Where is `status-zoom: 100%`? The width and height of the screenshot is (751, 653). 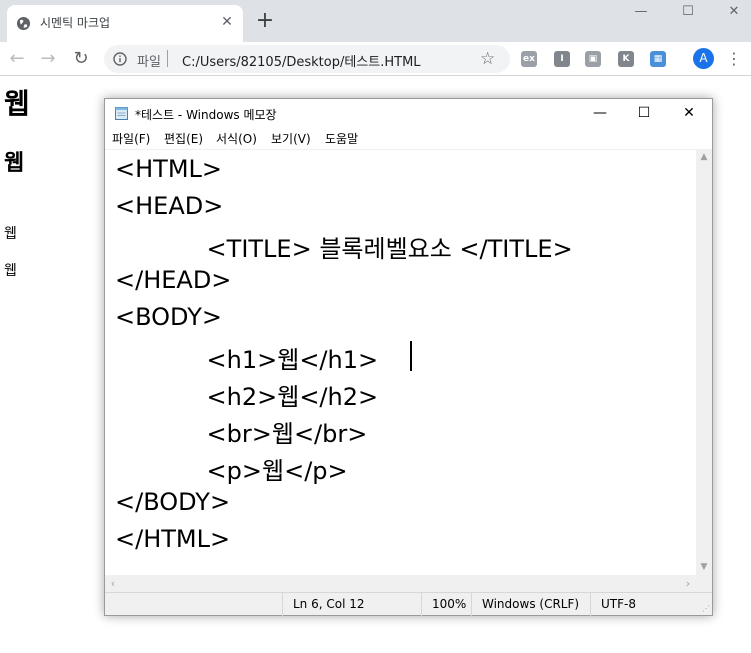 status-zoom: 100% is located at coordinates (446, 604).